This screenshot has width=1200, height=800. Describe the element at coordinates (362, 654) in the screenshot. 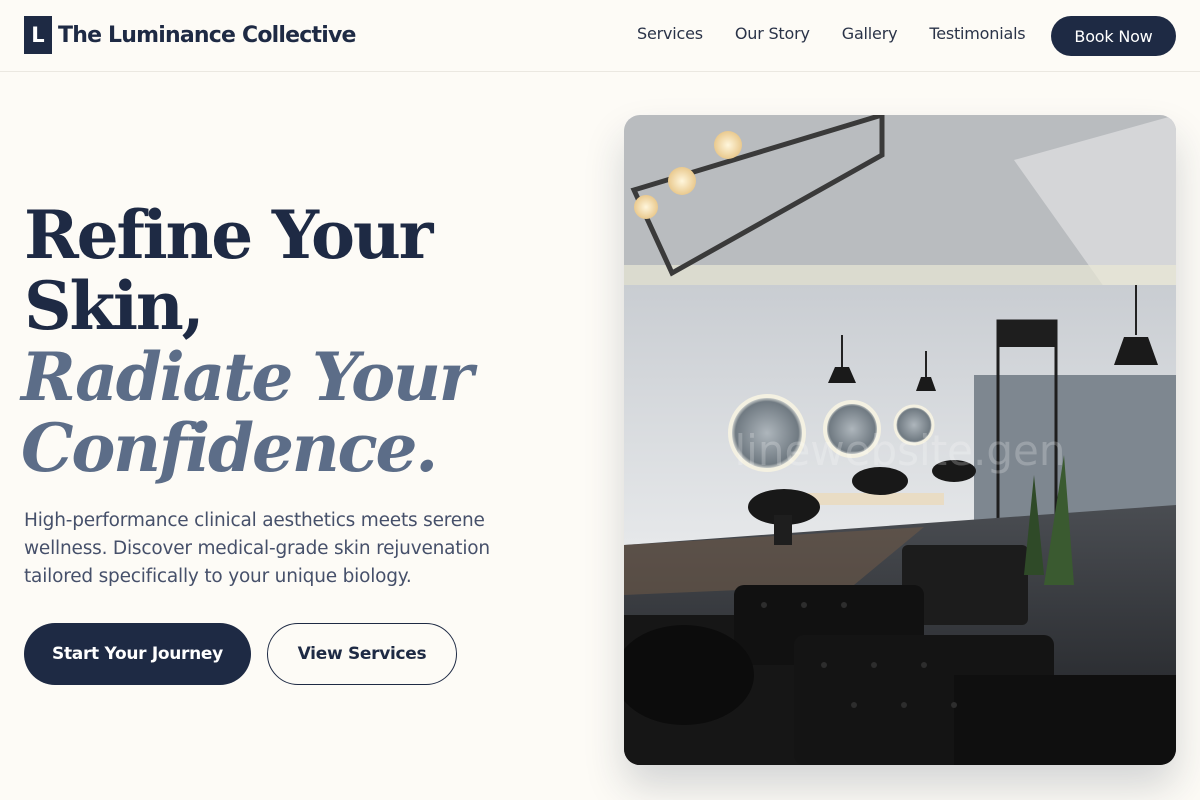

I see `view-services-button: View Services` at that location.